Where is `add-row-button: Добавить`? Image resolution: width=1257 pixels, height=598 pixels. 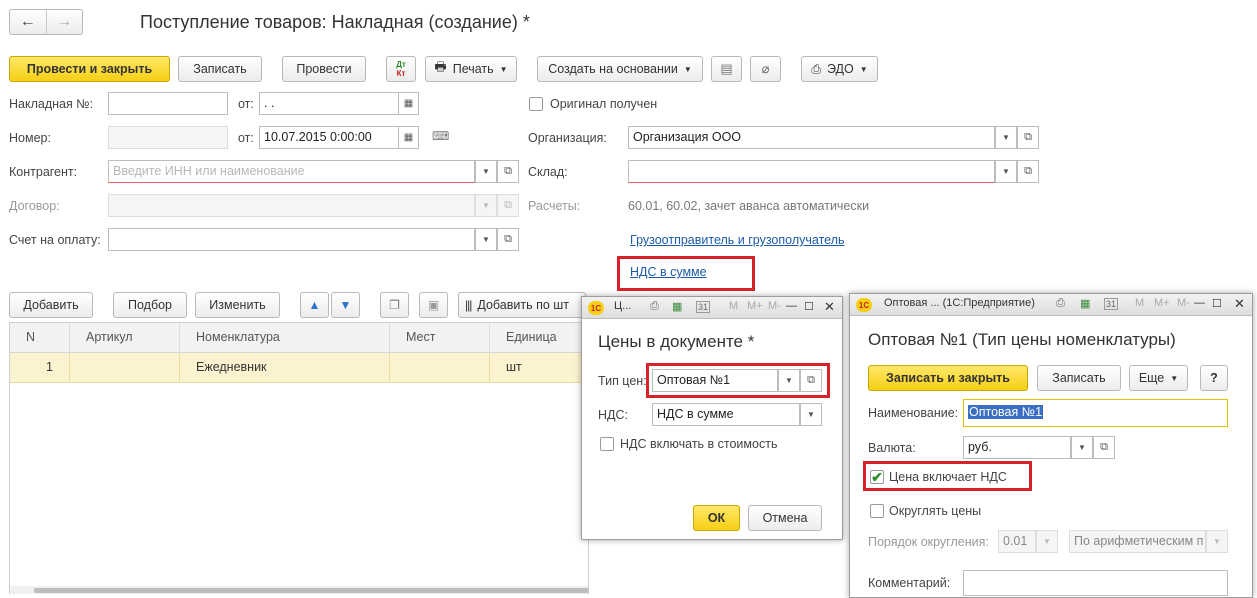 add-row-button: Добавить is located at coordinates (51, 305).